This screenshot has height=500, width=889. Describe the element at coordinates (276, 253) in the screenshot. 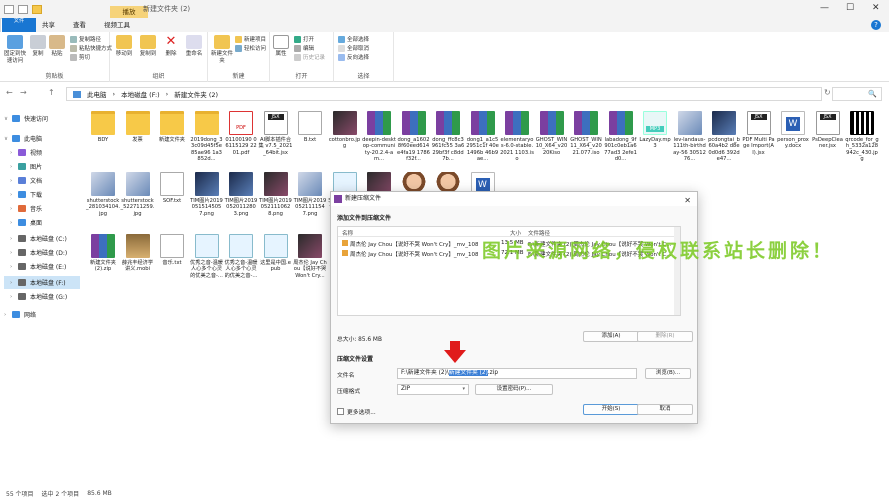

I see `file-item: 这里是中国.epub` at that location.